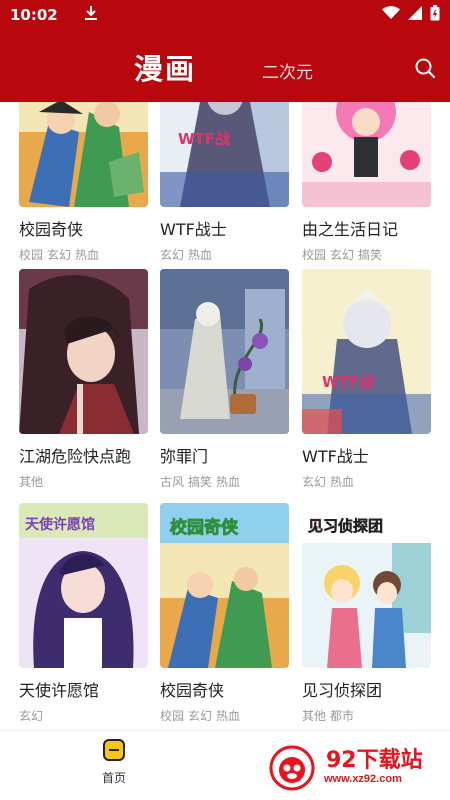 This screenshot has height=800, width=450. I want to click on comic-card: 弥罪门 古风 搞笑 热血, so click(224, 379).